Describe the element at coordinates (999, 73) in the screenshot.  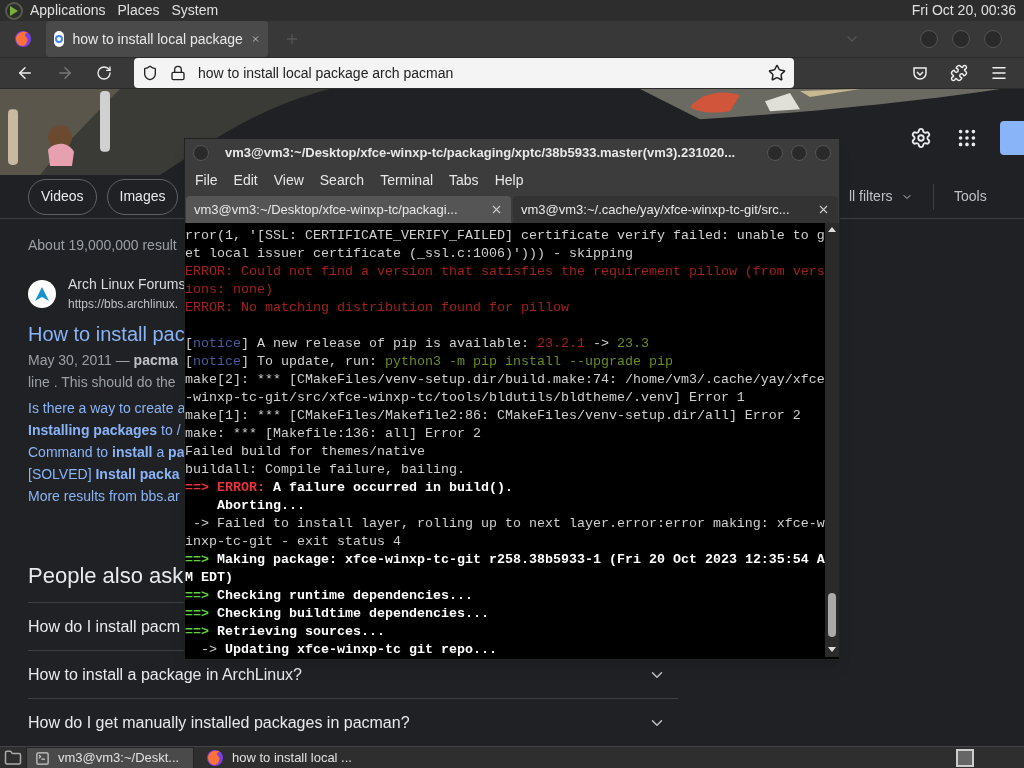
I see `menu-icon` at that location.